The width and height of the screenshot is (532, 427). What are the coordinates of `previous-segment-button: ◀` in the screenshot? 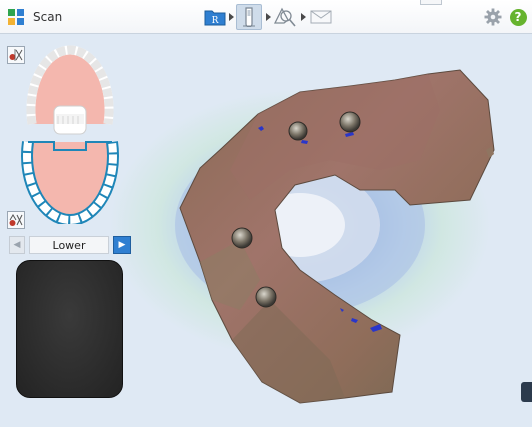 It's located at (17, 245).